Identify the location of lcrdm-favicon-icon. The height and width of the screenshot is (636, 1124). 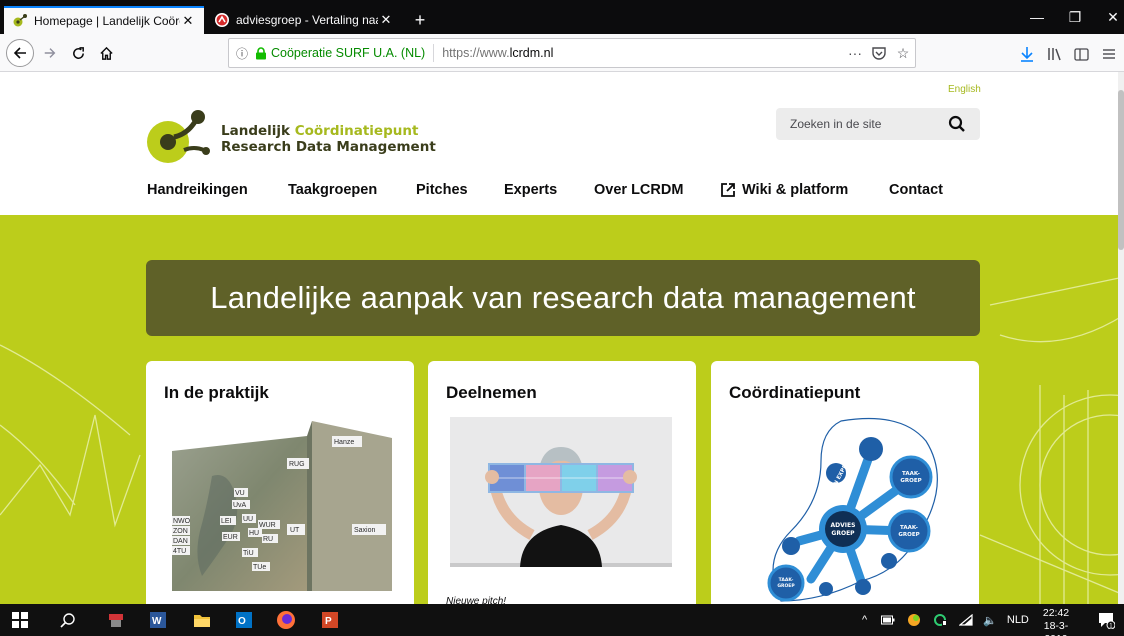
(20, 20).